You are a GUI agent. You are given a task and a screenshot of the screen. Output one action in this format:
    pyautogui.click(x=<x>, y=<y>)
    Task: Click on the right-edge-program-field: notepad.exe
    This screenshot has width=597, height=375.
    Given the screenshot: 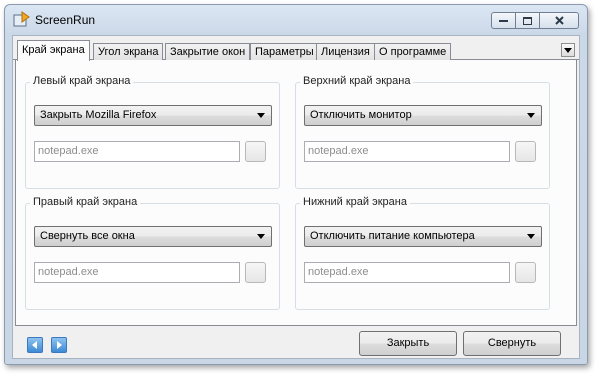 What is the action you would take?
    pyautogui.click(x=137, y=272)
    